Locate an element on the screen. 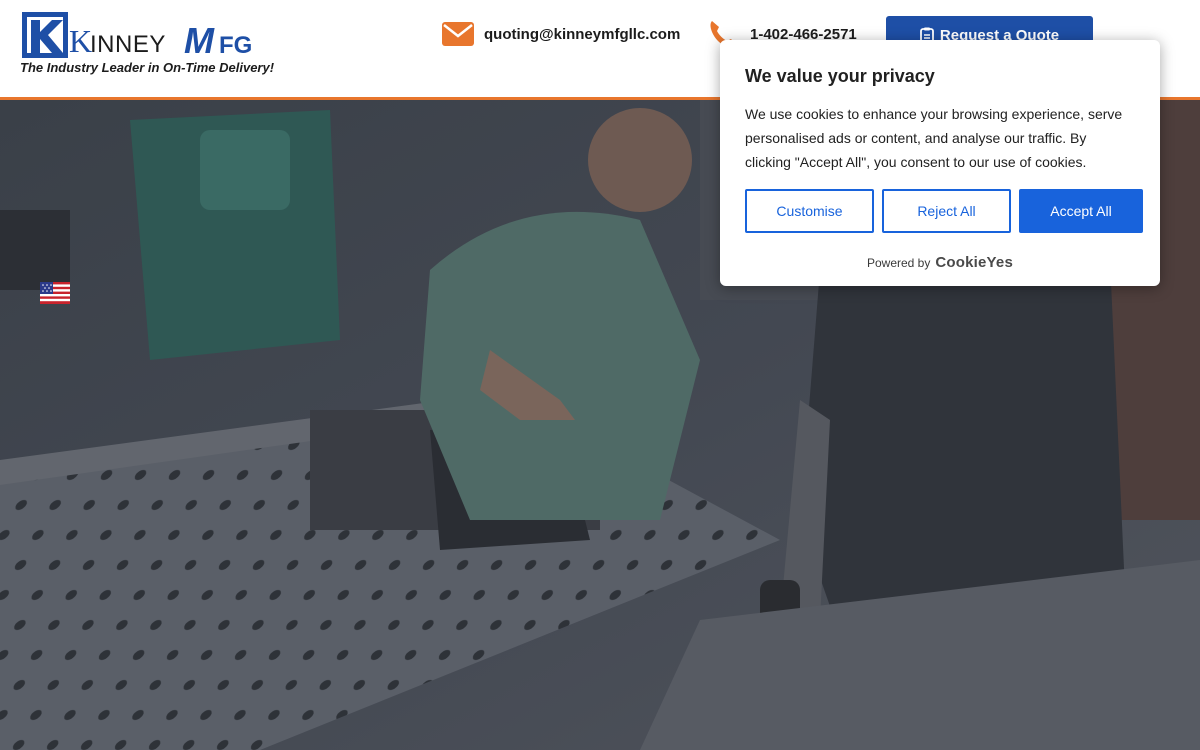 Image resolution: width=1200 pixels, height=750 pixels. customise-button: Customise is located at coordinates (809, 211).